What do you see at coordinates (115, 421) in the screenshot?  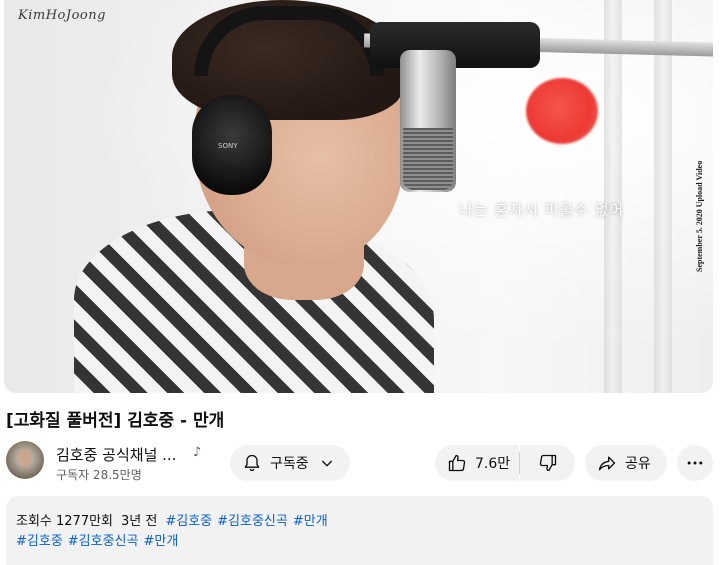 I see `video-title: [고화질 풀버전] 김호중 - 만개` at bounding box center [115, 421].